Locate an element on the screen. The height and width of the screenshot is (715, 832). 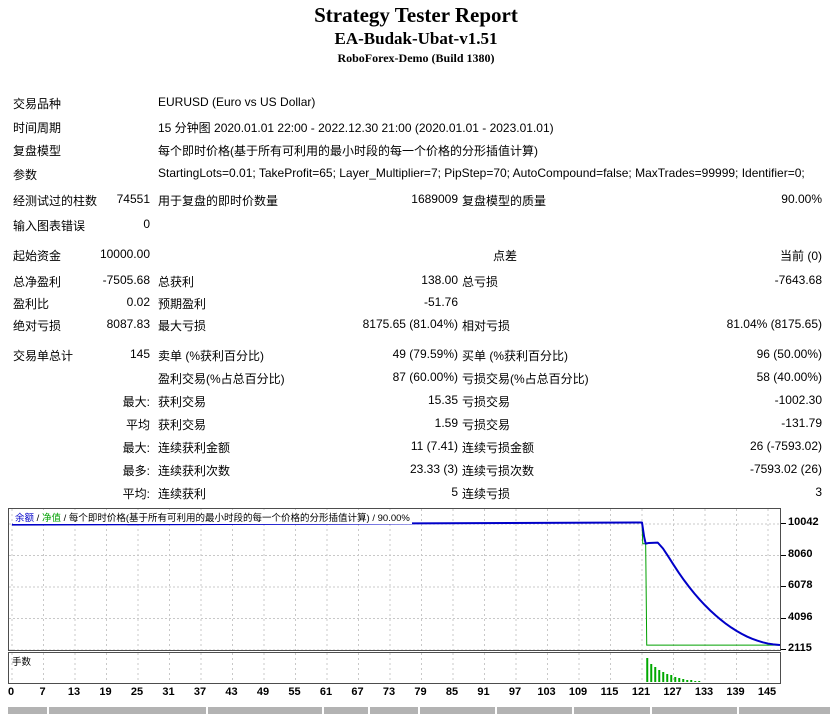
value-chart-errors: 0 is located at coordinates (146, 224).